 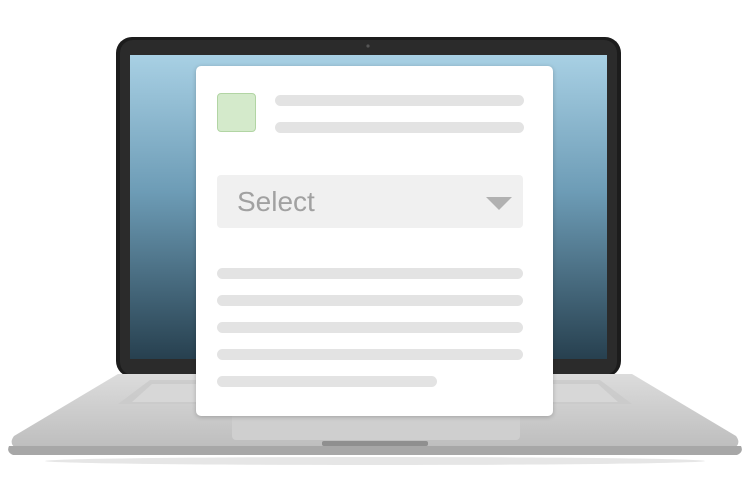 What do you see at coordinates (376, 426) in the screenshot?
I see `trackpad` at bounding box center [376, 426].